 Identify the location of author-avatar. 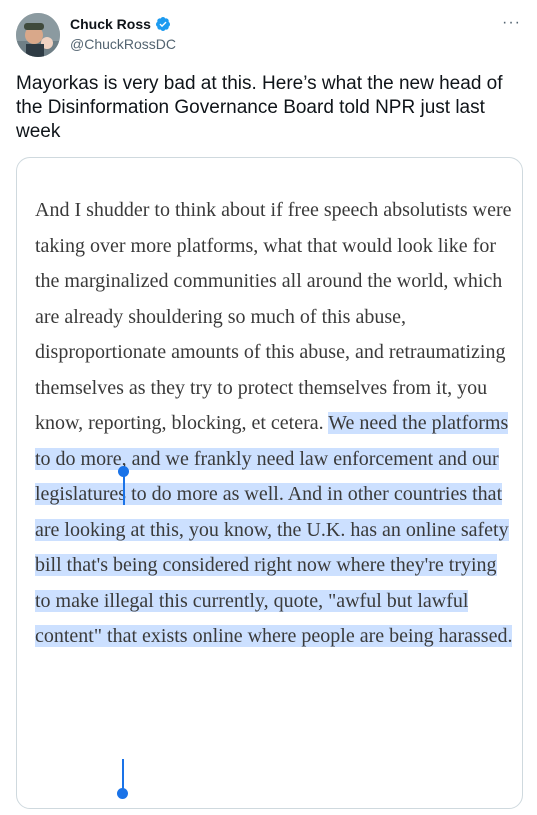
(38, 35).